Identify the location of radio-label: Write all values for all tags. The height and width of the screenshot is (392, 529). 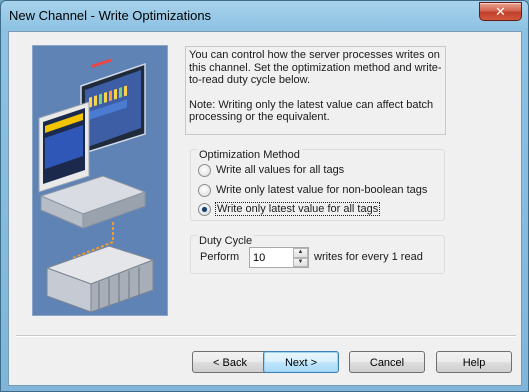
(280, 170).